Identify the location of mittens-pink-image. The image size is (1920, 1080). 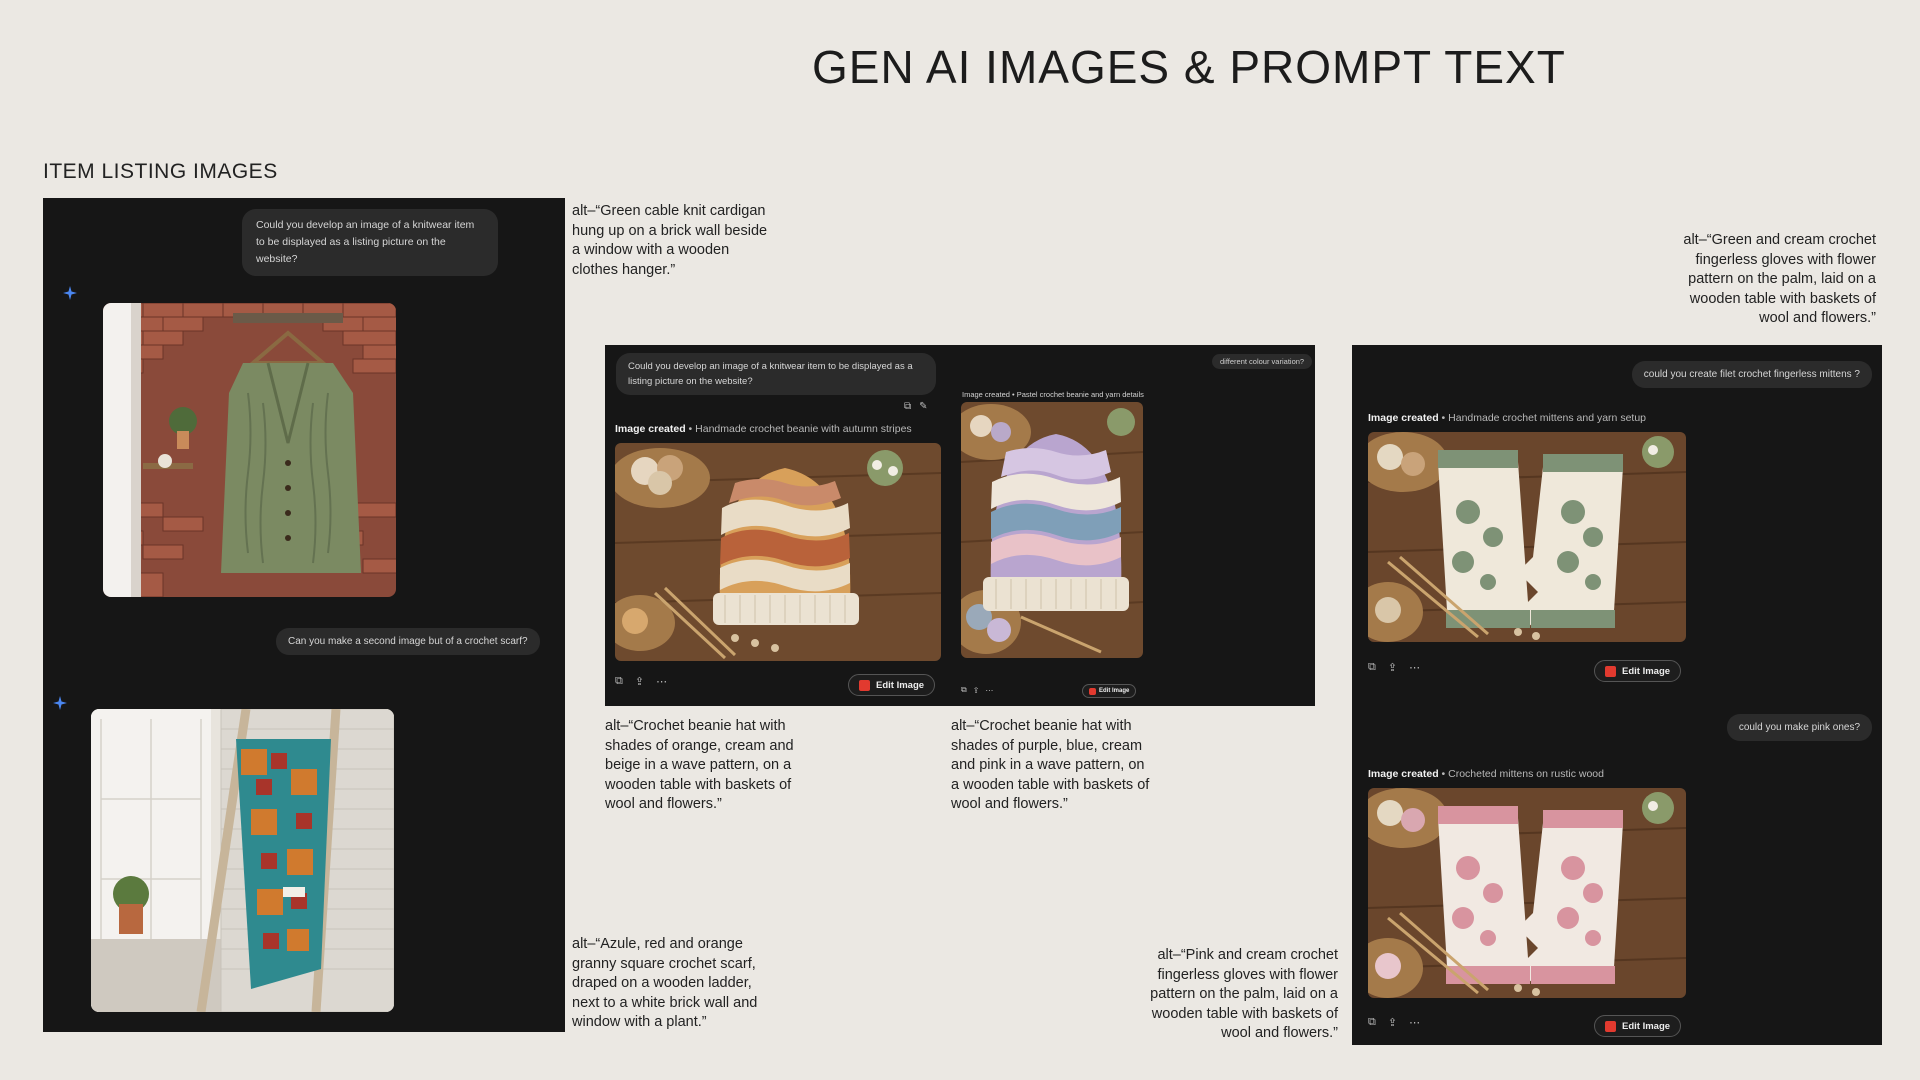
(1527, 893).